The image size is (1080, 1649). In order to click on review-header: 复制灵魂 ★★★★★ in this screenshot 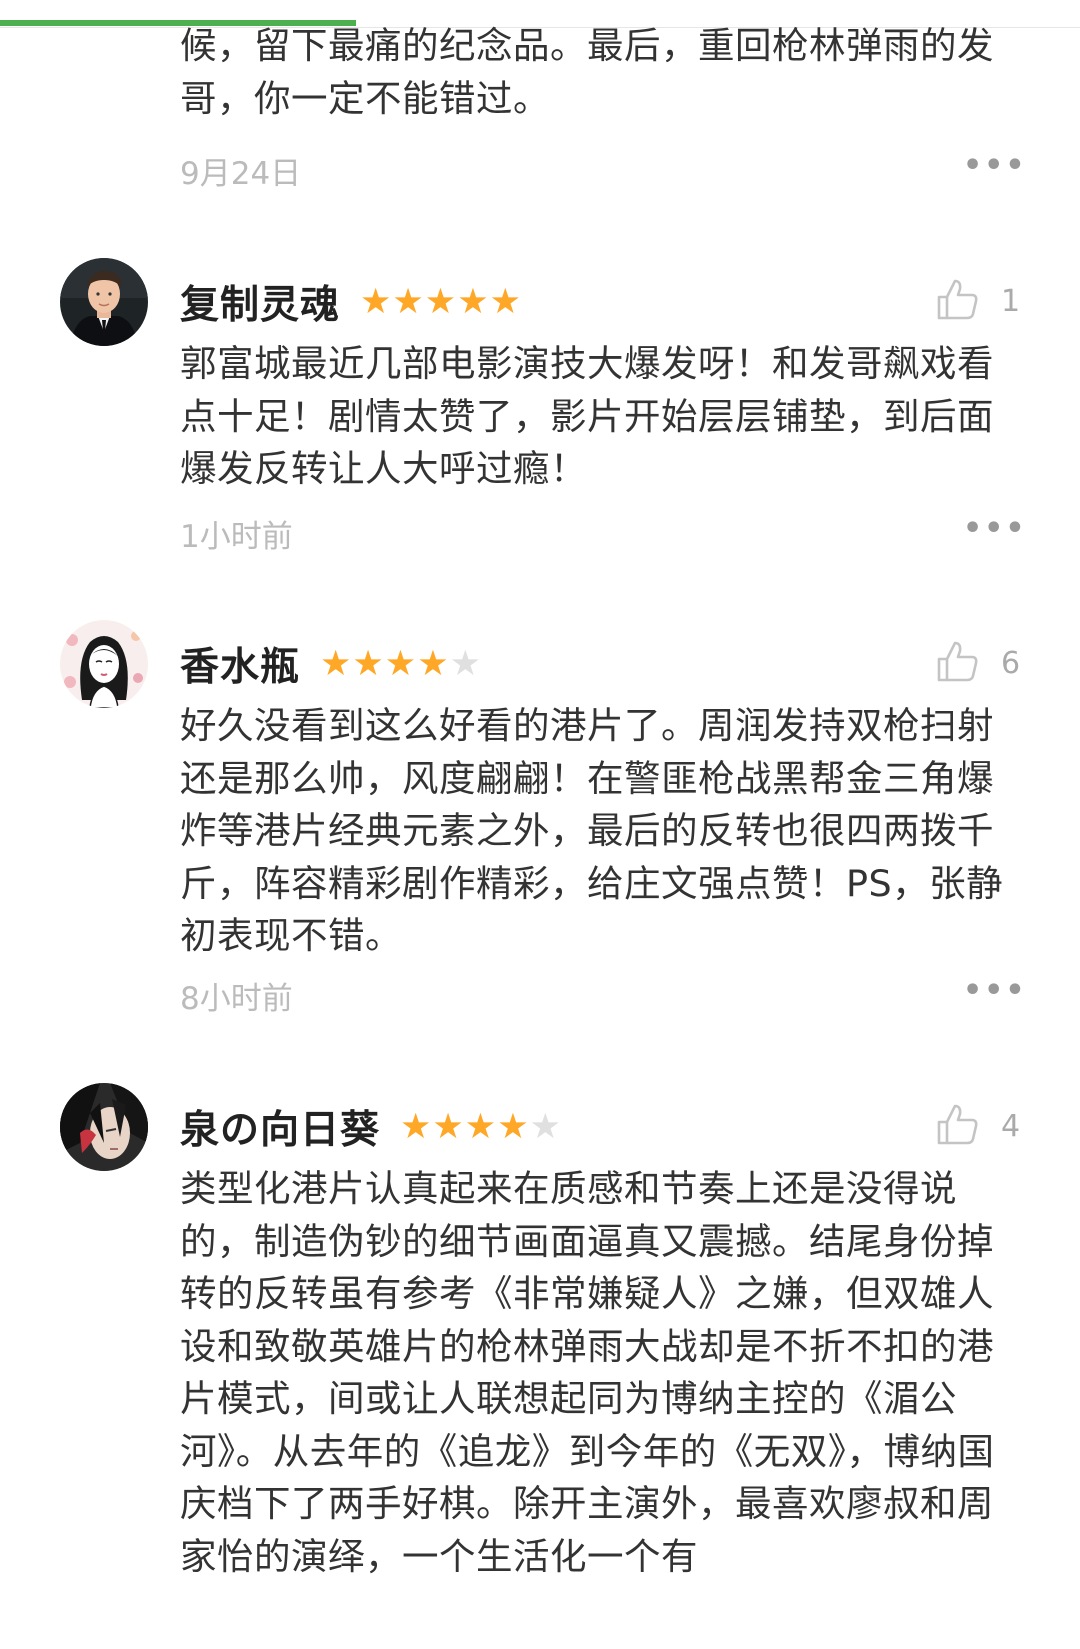, I will do `click(351, 302)`.